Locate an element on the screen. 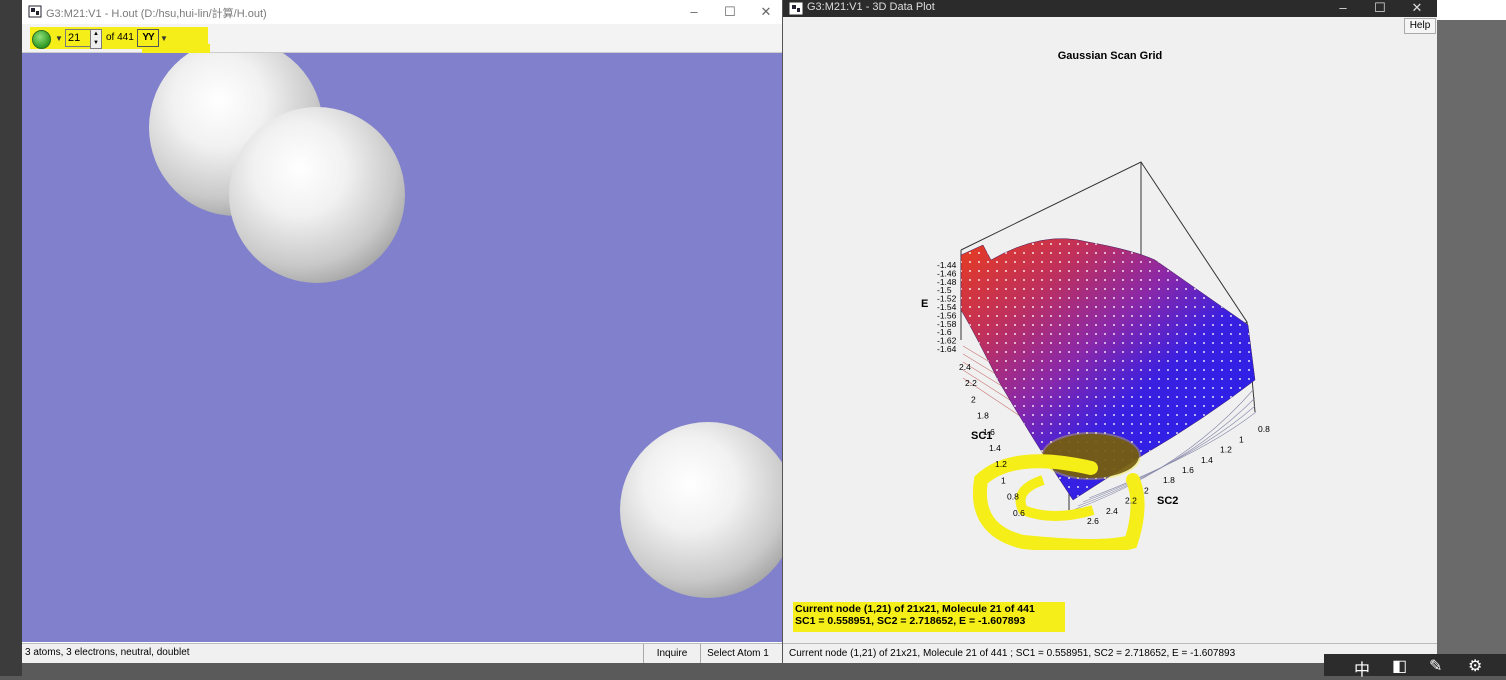  sc1-tick-label: 1.4 is located at coordinates (995, 448).